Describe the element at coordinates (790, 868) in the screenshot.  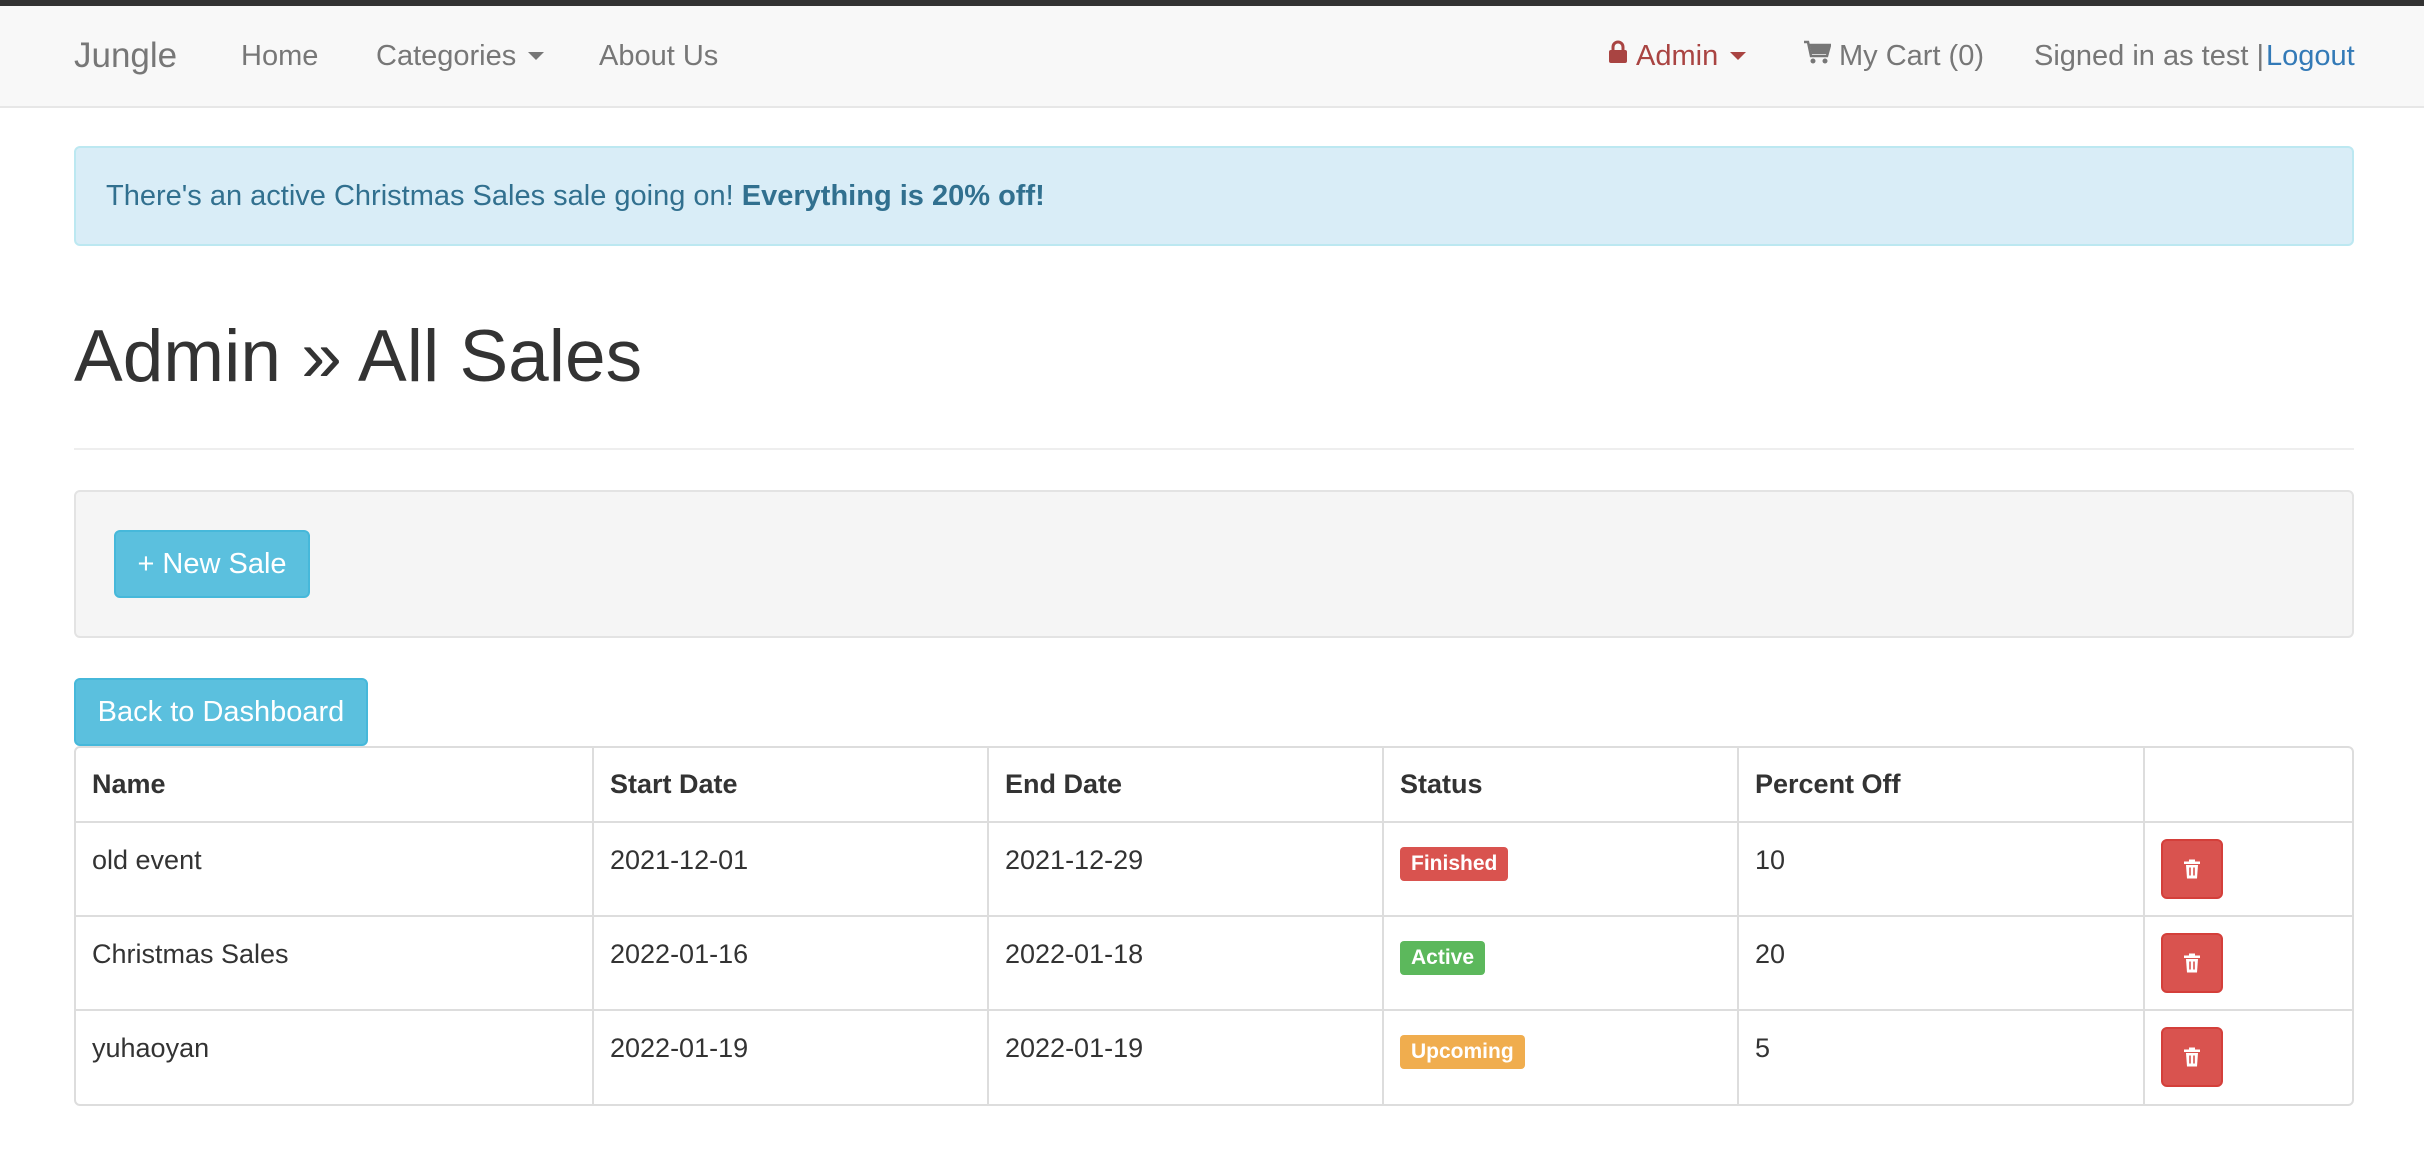
I see `cell-start-date: 2021-12-01` at that location.